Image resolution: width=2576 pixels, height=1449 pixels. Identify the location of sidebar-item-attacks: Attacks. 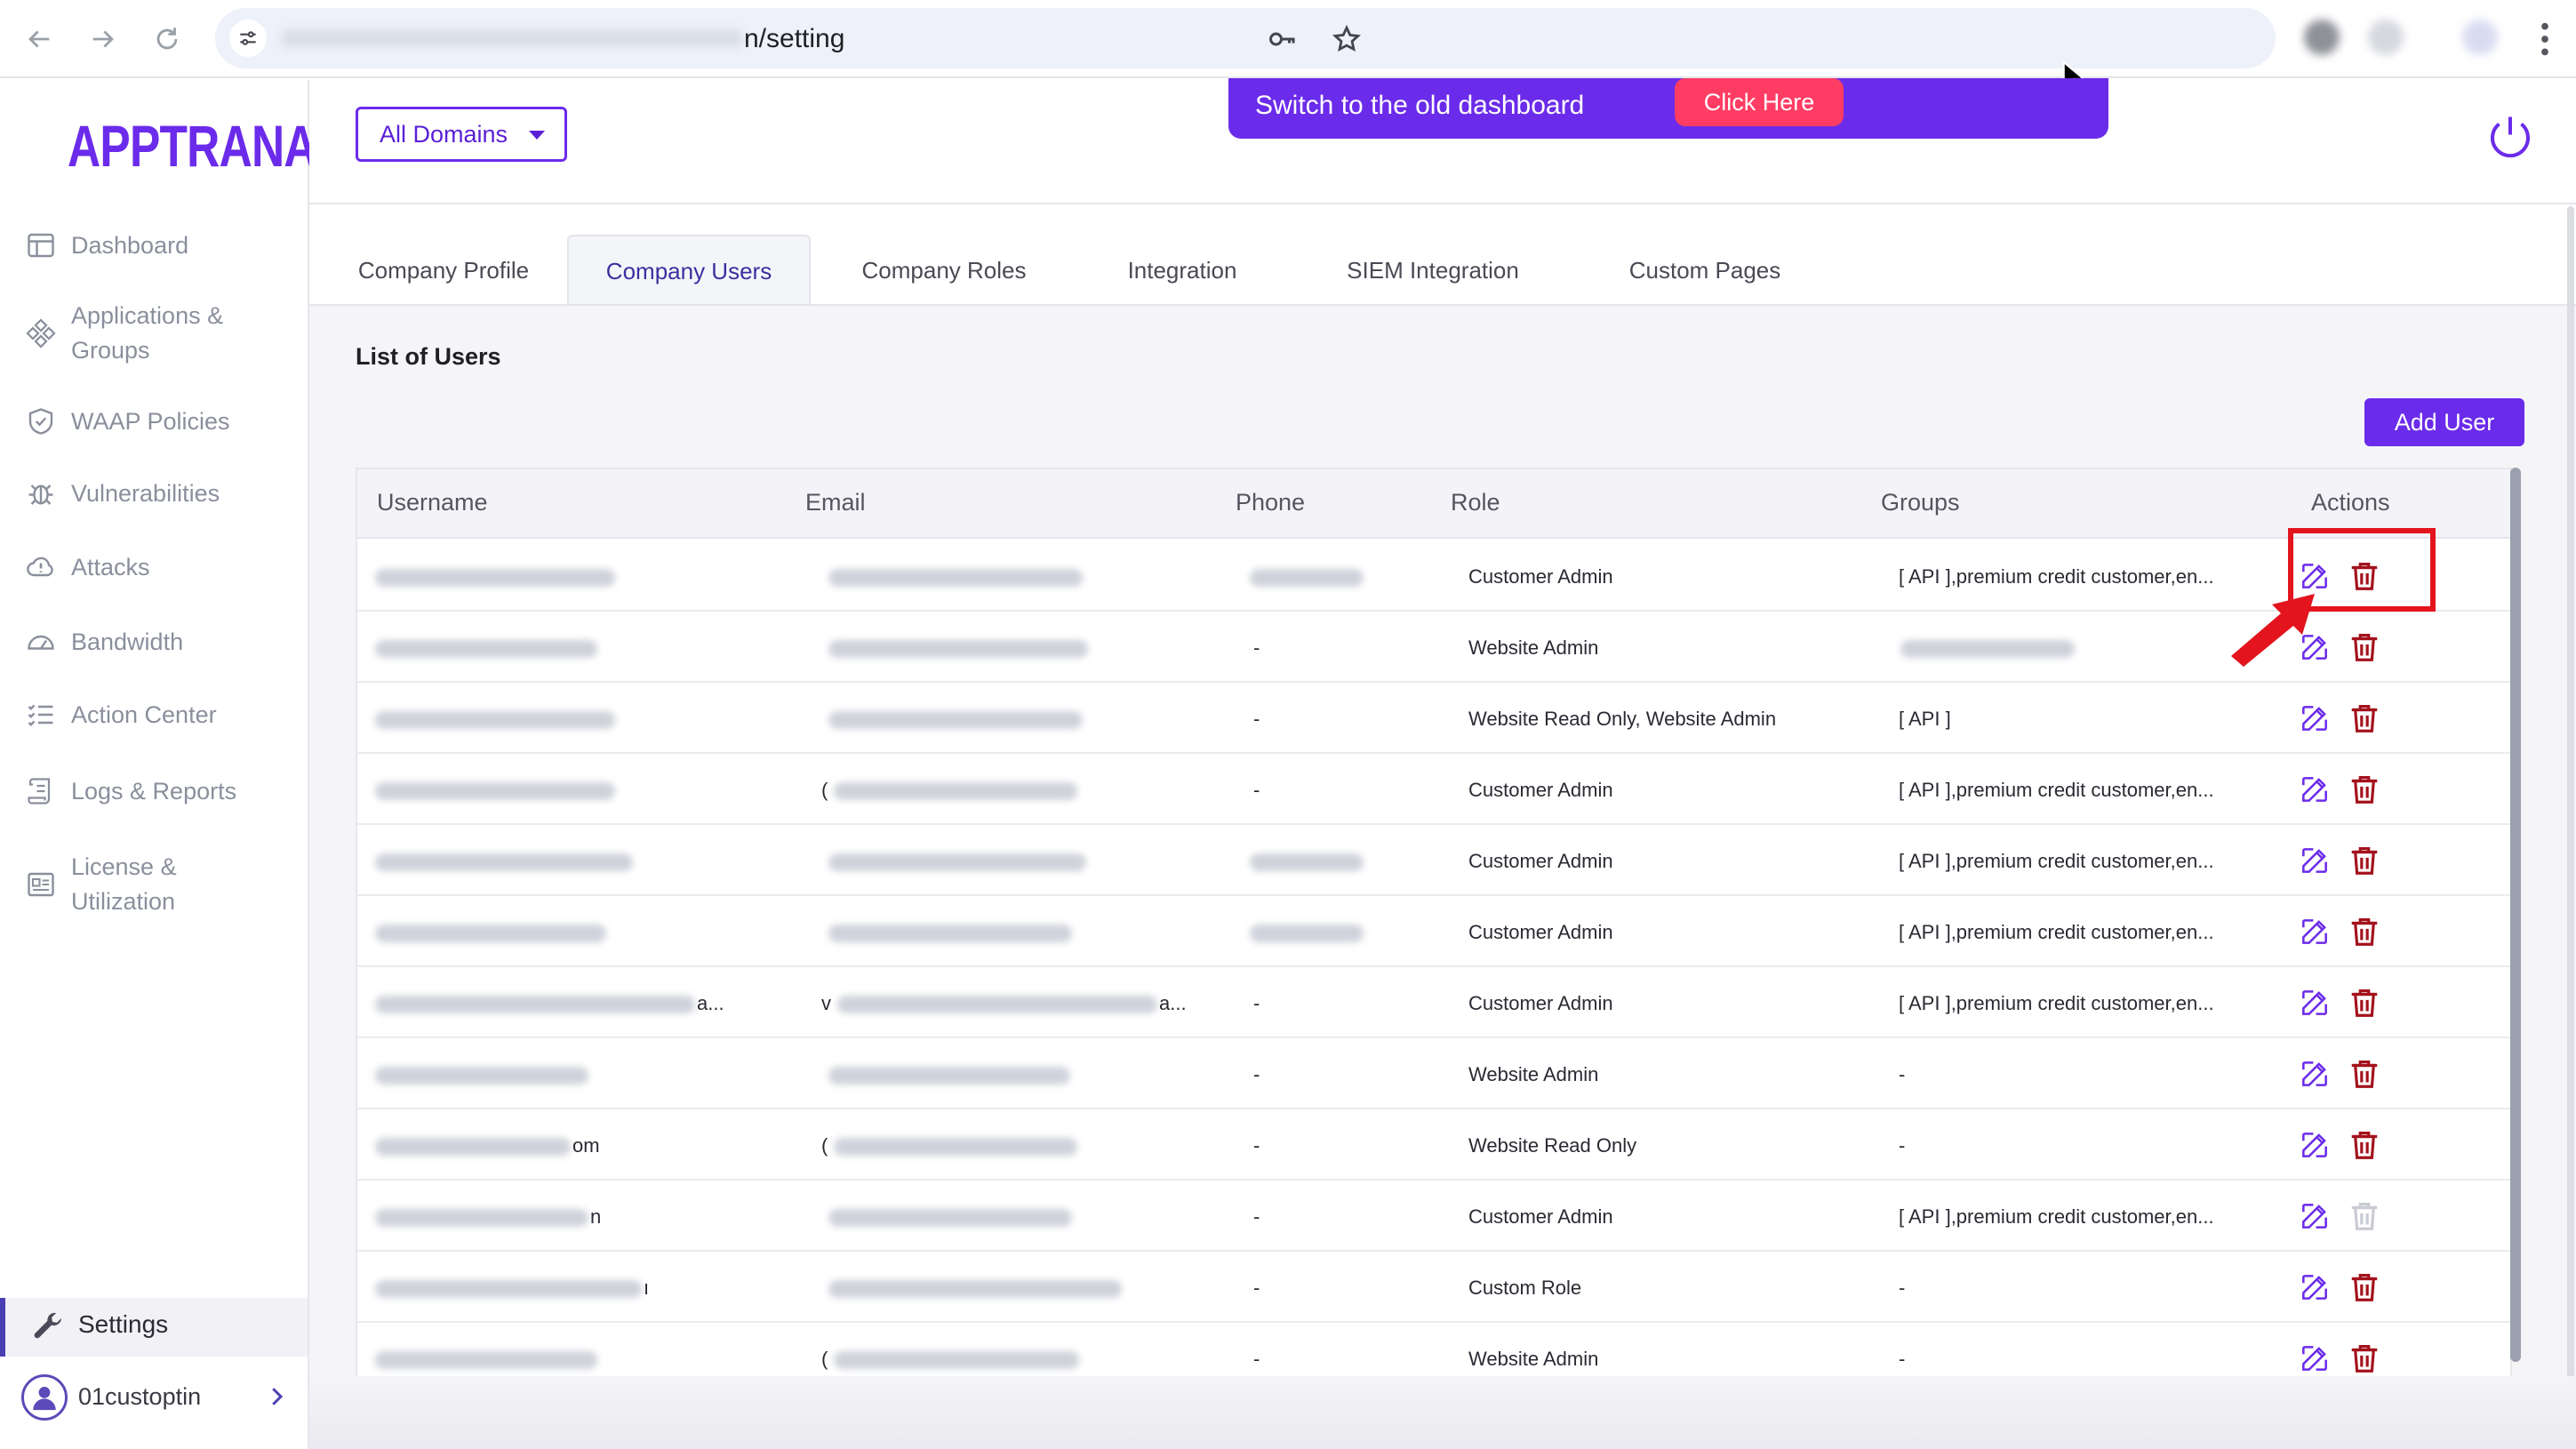
(86, 567).